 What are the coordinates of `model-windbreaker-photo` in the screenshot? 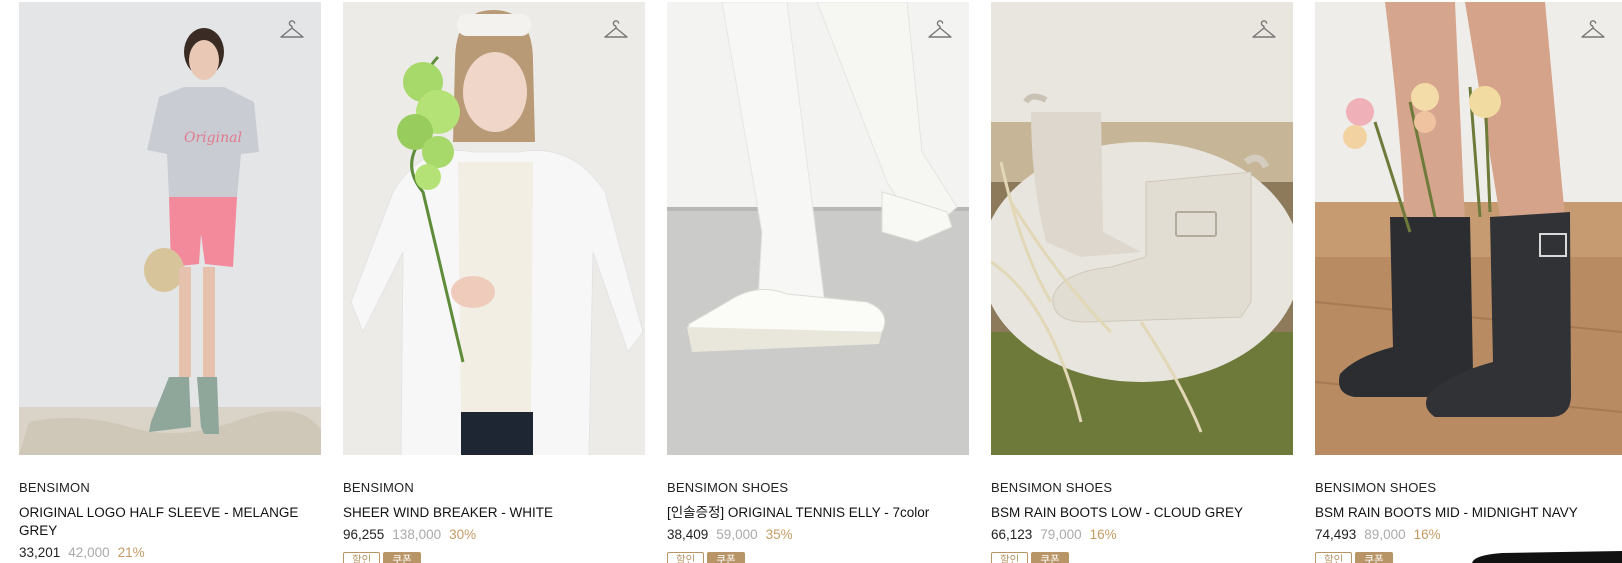 It's located at (494, 228).